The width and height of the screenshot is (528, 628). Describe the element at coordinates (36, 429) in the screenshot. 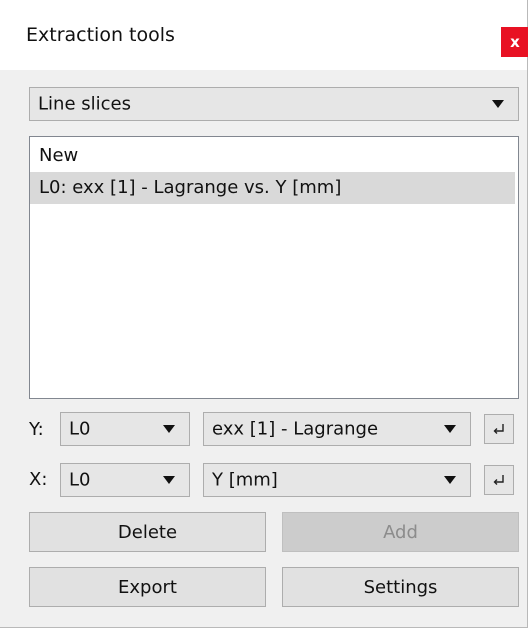

I see `y-axis-label: Y:` at that location.